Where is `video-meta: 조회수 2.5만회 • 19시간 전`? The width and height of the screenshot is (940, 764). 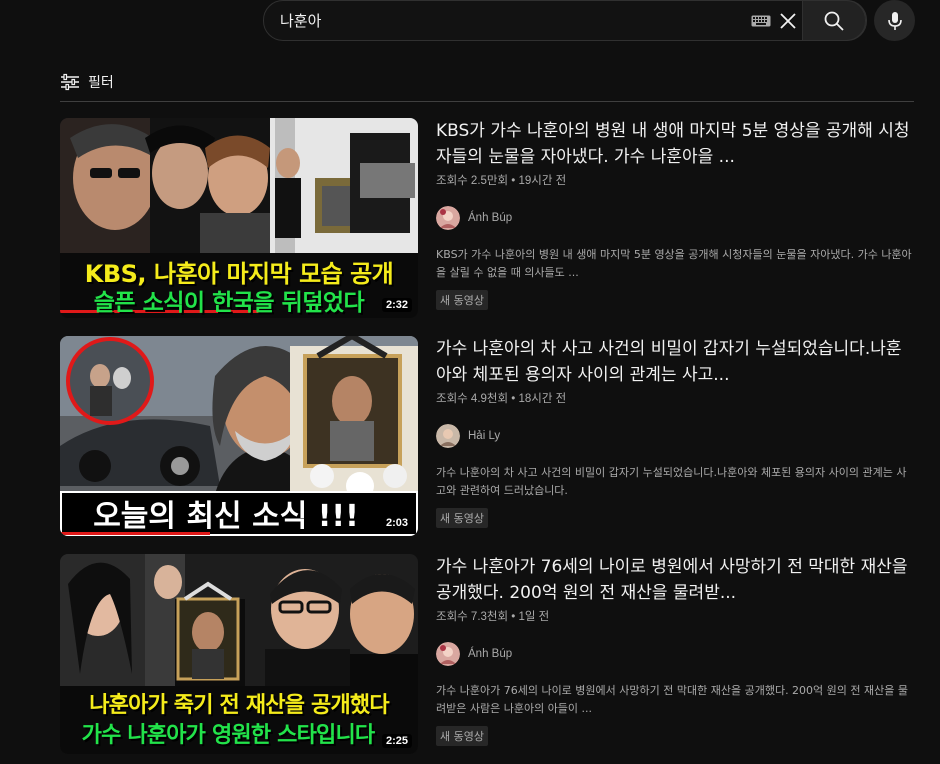 video-meta: 조회수 2.5만회 • 19시간 전 is located at coordinates (676, 180).